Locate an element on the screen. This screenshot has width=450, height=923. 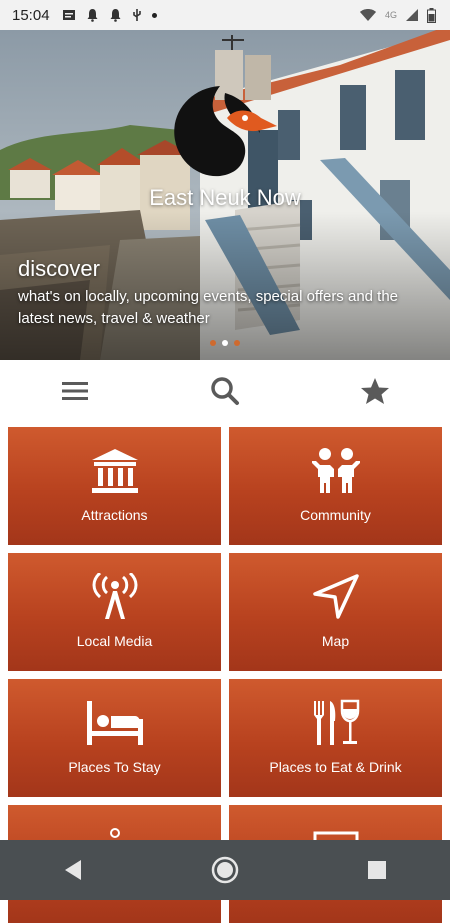
star-icon is located at coordinates (375, 391).